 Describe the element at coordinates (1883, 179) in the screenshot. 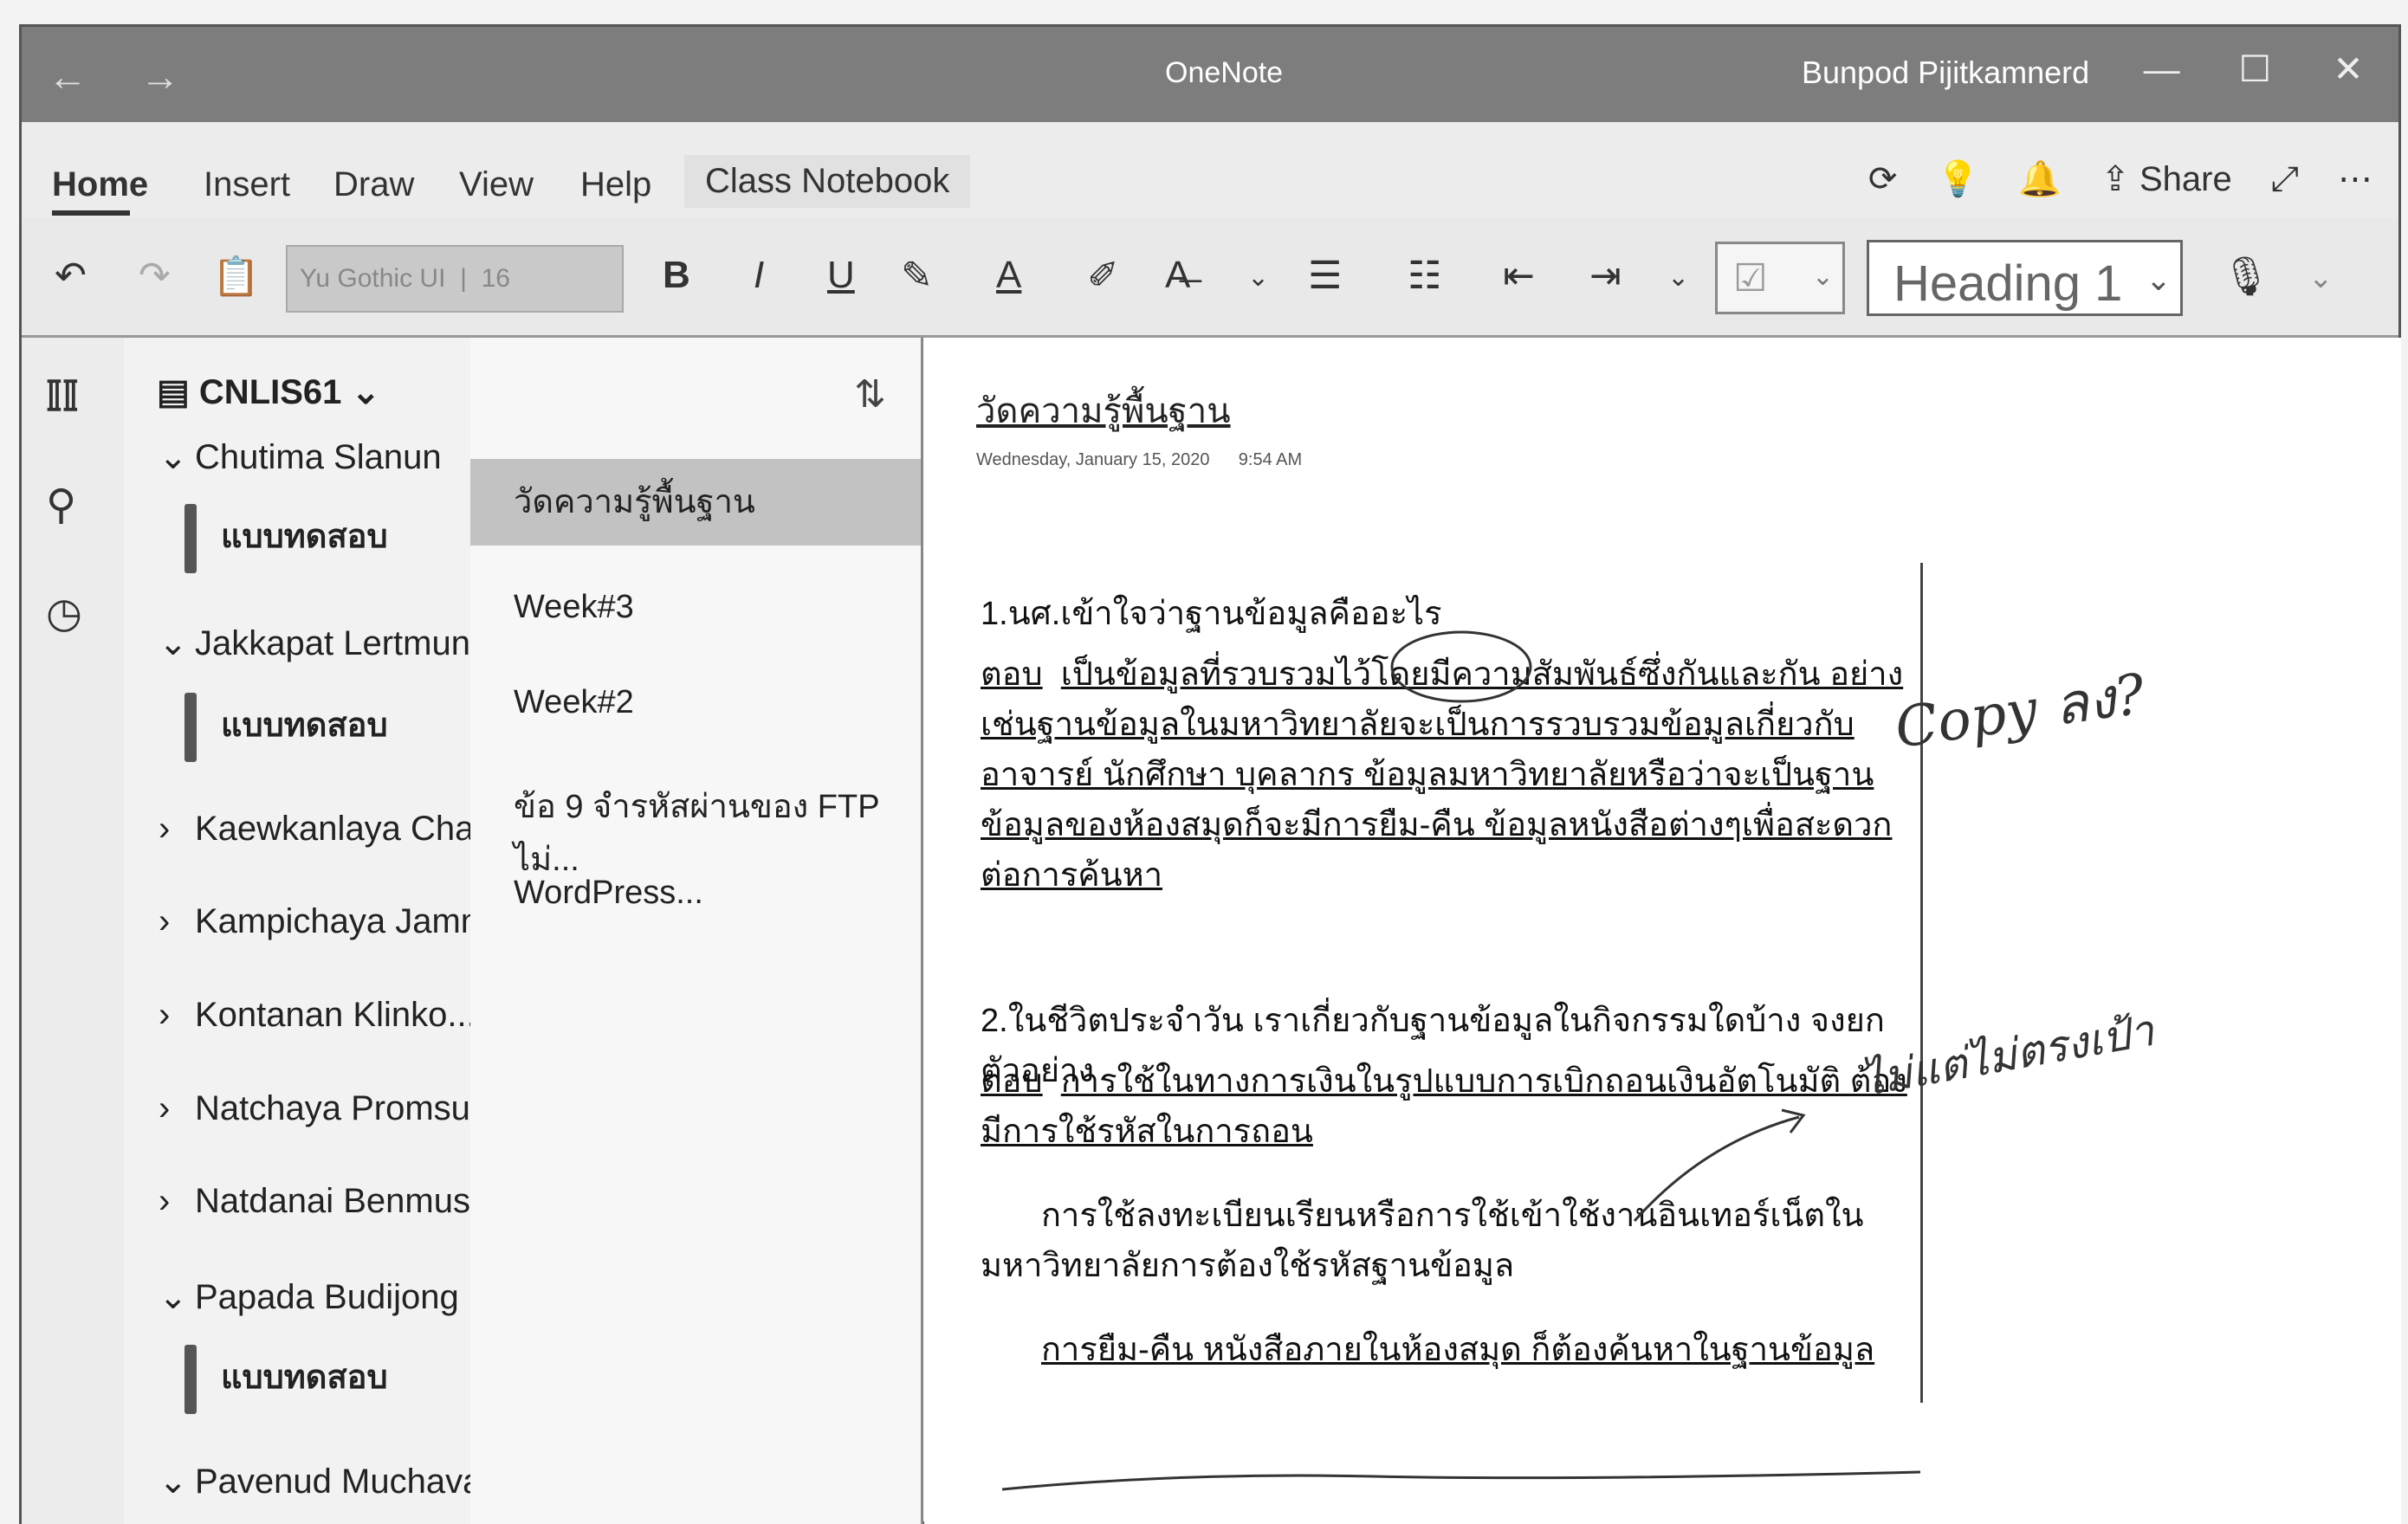

I see `sync-icon: ⟳` at that location.